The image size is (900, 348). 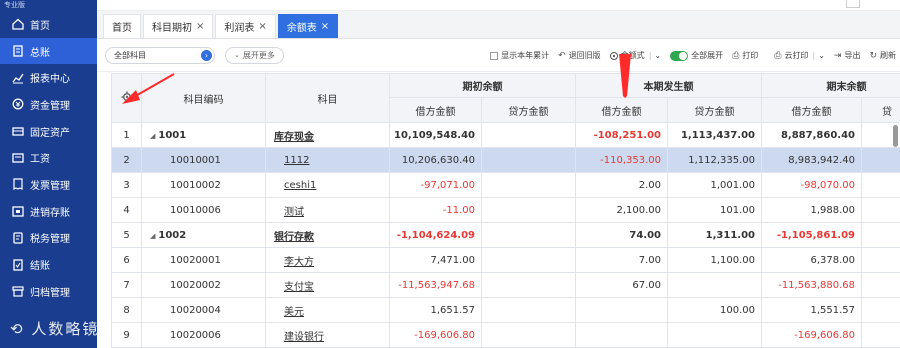 I want to click on sidebar-item-label: 税务管理, so click(x=50, y=240).